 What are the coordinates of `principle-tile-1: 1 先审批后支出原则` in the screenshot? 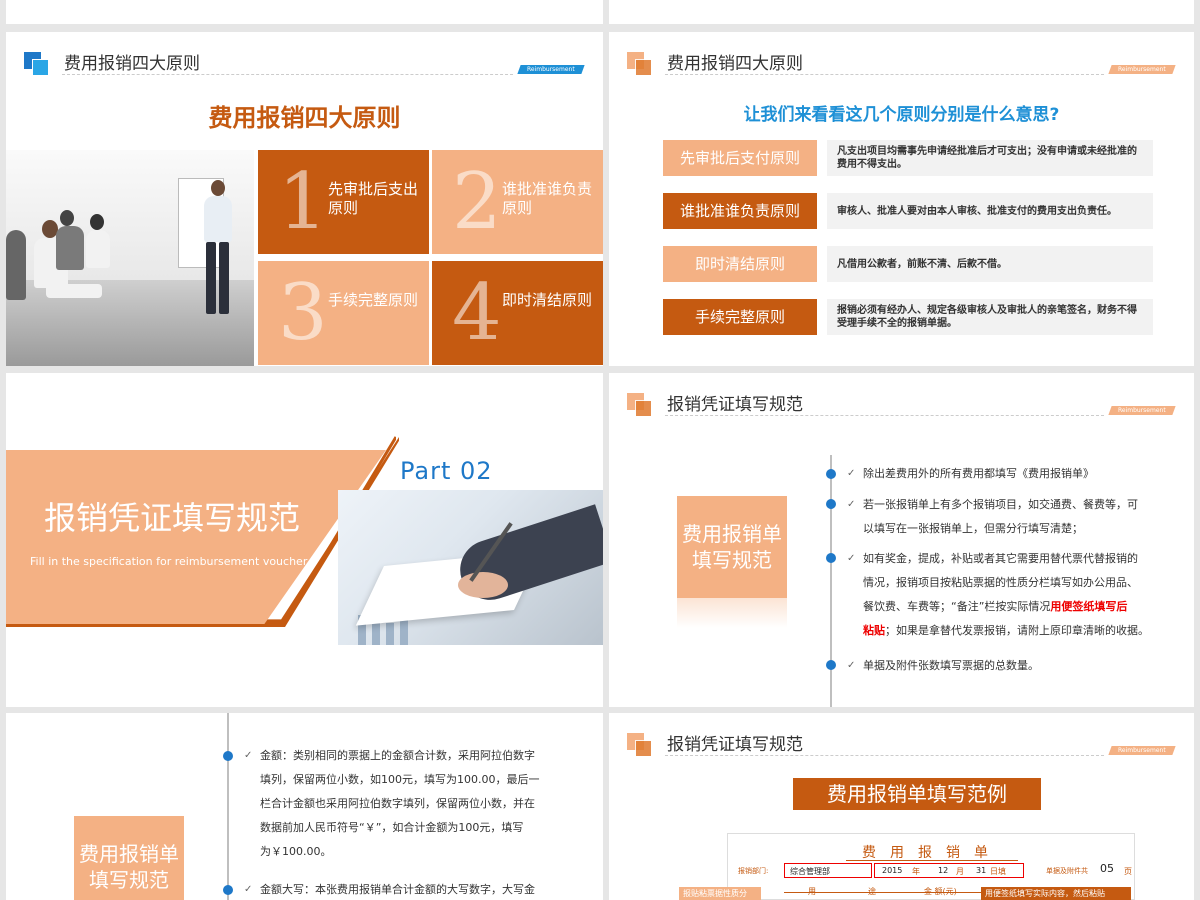 It's located at (343, 202).